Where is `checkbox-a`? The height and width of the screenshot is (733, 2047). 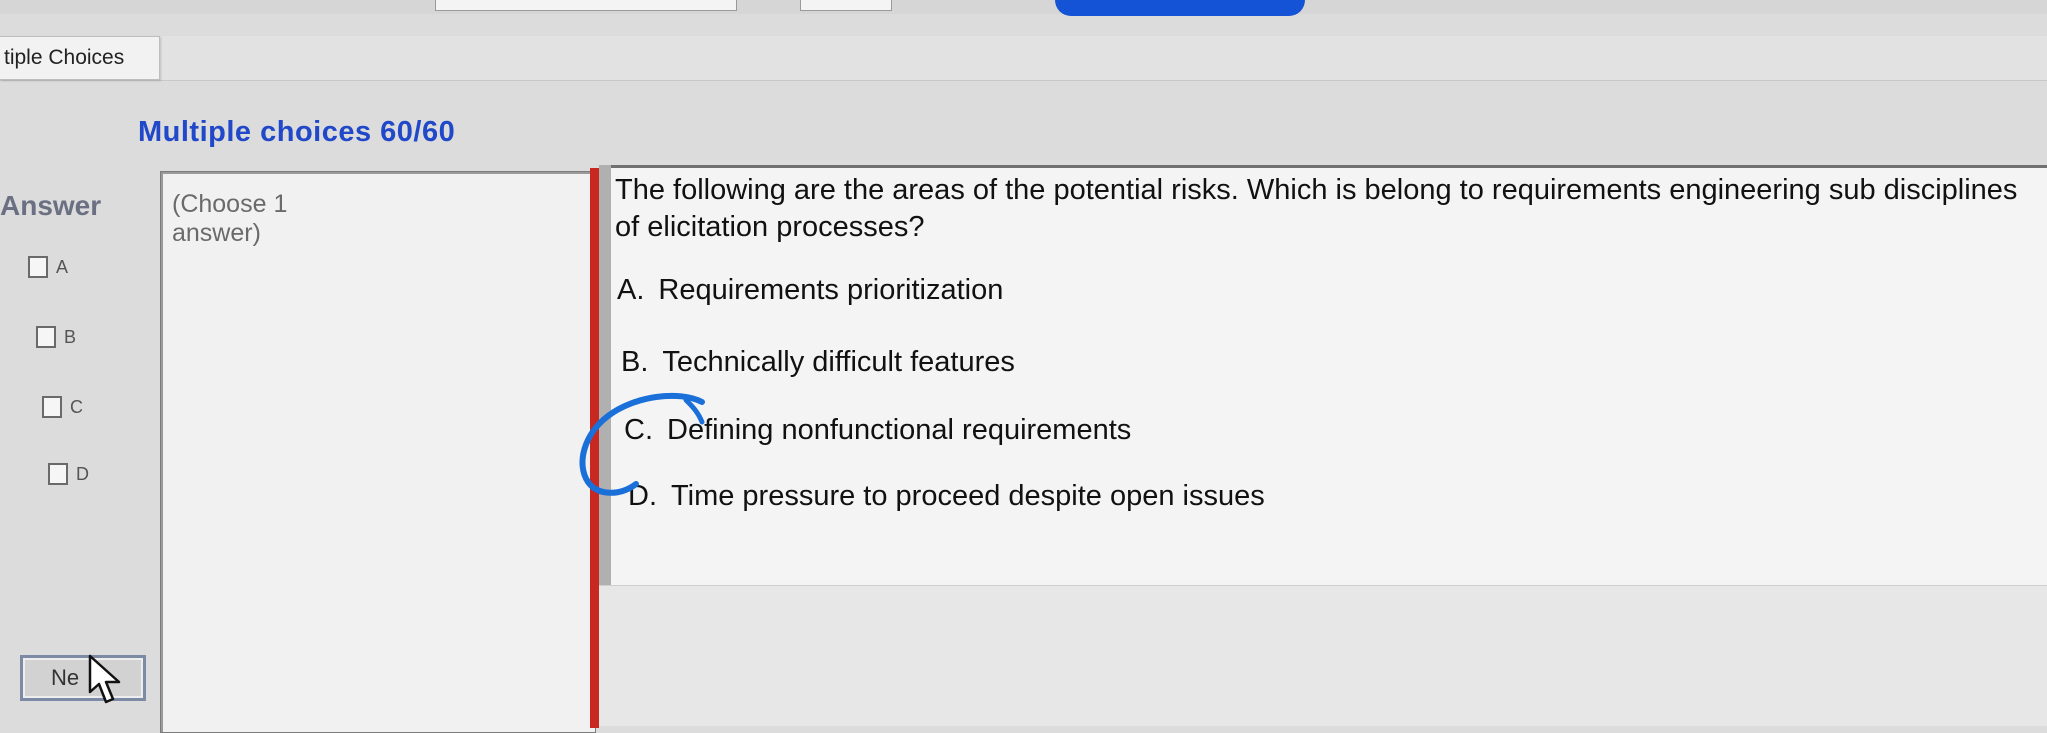
checkbox-a is located at coordinates (38, 267).